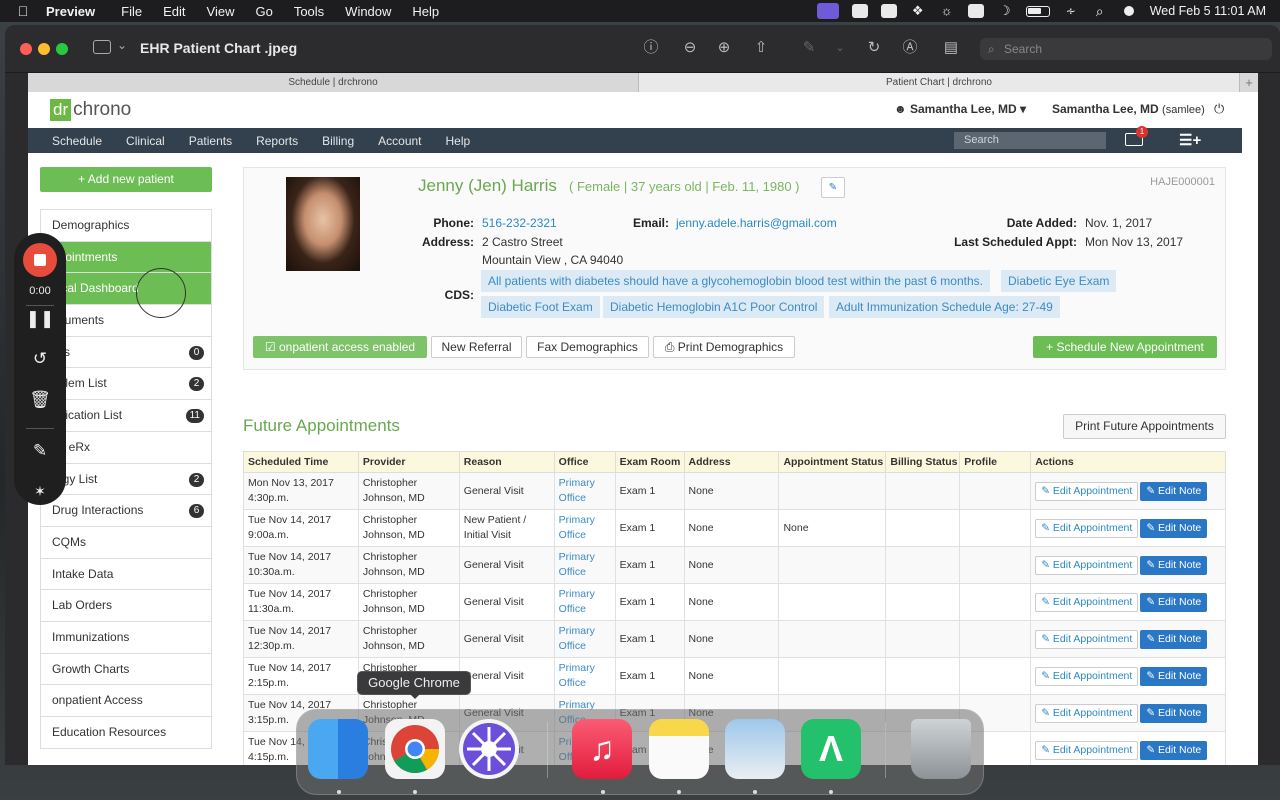 Image resolution: width=1280 pixels, height=800 pixels. I want to click on cds-alert: Diabetic Hemoglobin A1C Poor Control, so click(714, 307).